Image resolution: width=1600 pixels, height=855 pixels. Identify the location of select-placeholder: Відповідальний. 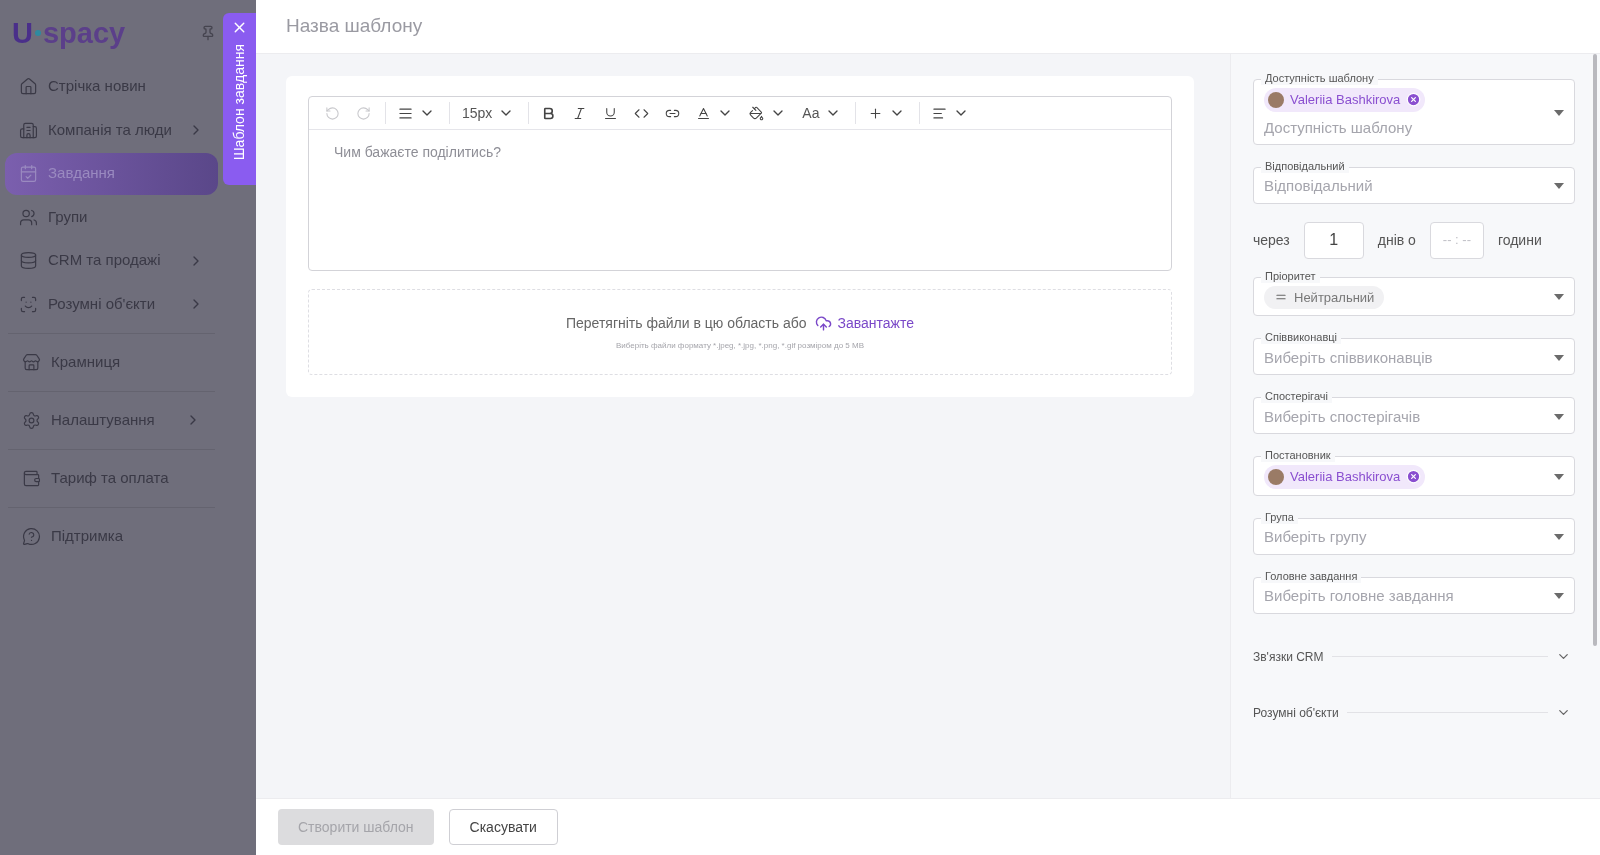
(1318, 186).